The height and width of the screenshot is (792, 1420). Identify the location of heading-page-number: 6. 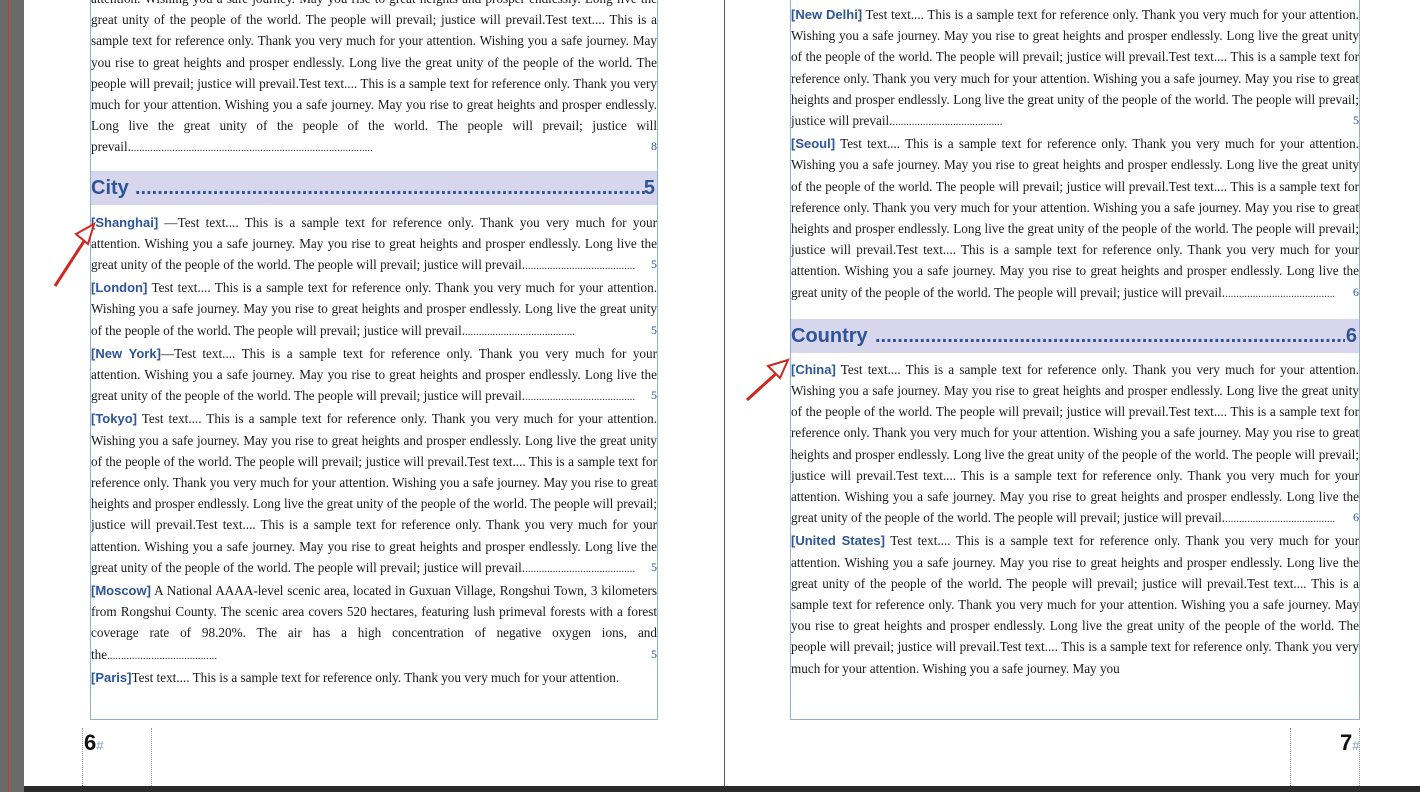
(1351, 335).